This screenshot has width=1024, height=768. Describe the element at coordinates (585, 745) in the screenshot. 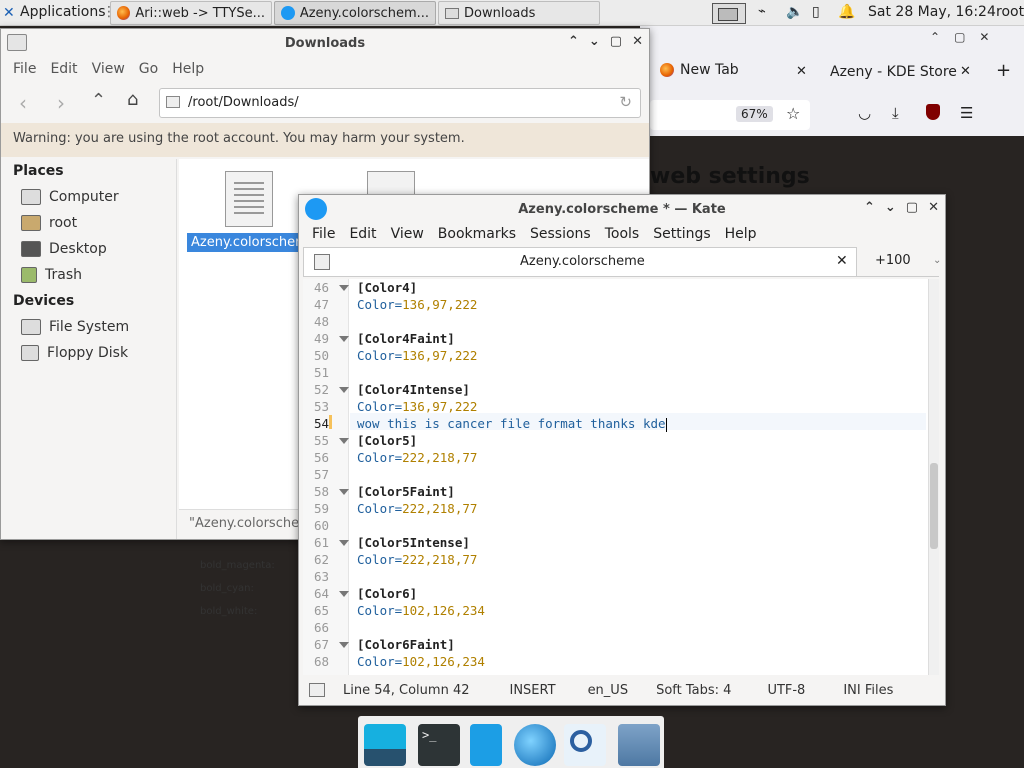

I see `app-finder-icon` at that location.